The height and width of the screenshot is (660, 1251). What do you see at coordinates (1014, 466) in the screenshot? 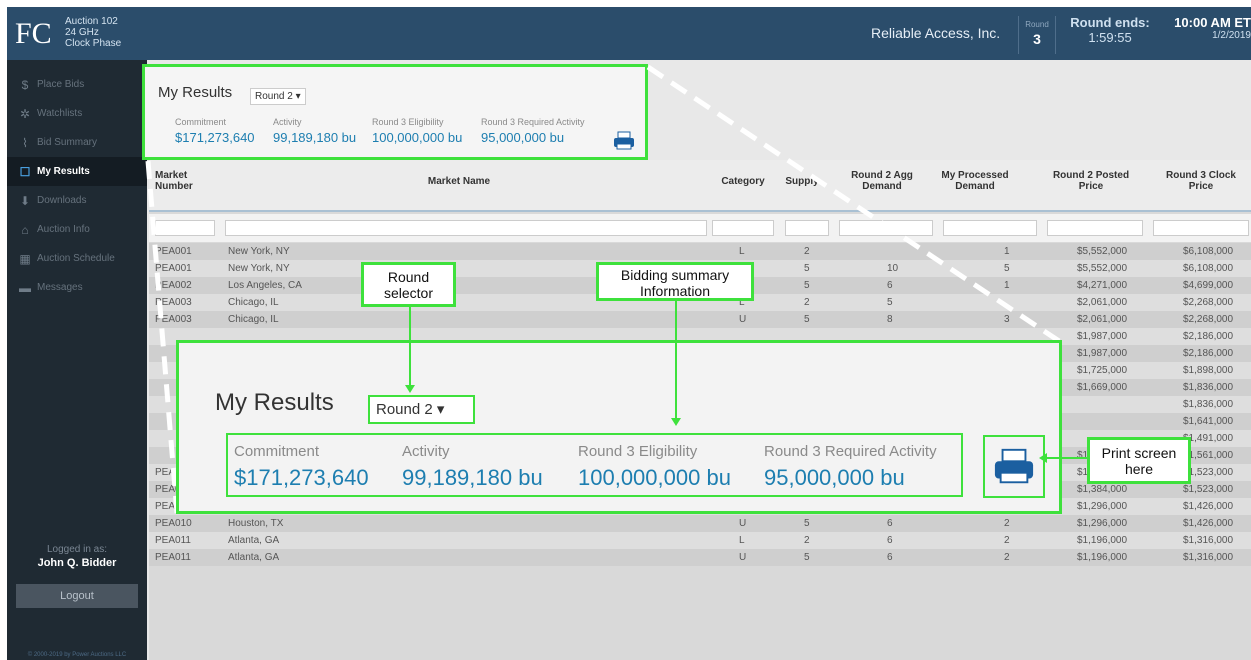
I see `zoomed-print-button` at bounding box center [1014, 466].